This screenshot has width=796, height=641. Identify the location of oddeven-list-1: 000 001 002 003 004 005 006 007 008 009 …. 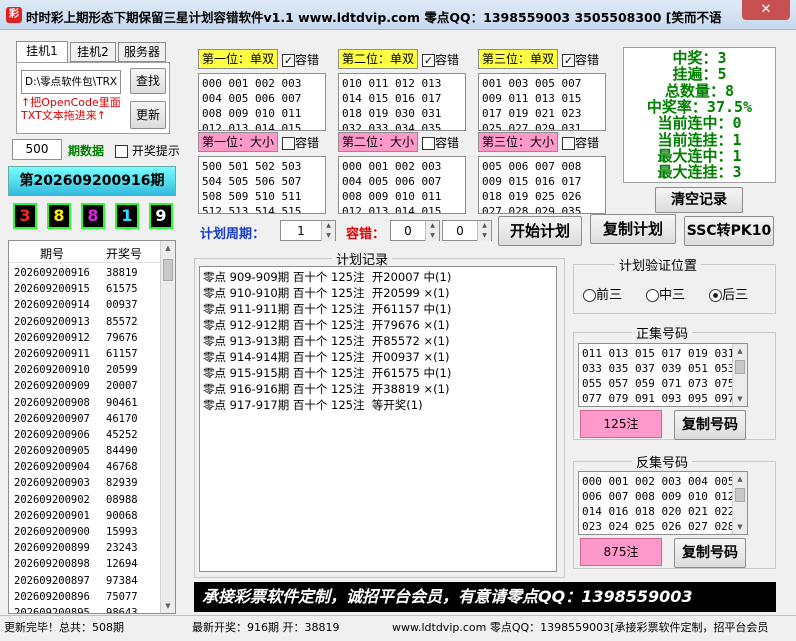
(262, 102).